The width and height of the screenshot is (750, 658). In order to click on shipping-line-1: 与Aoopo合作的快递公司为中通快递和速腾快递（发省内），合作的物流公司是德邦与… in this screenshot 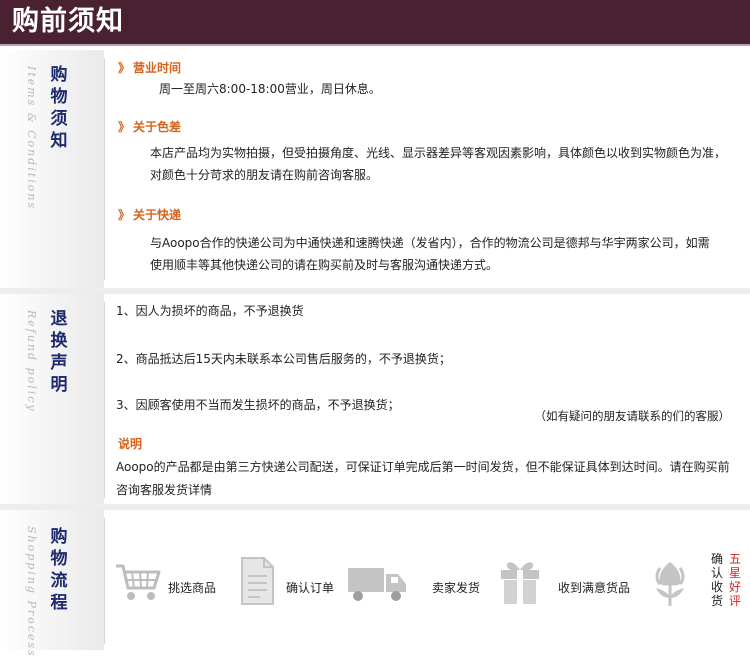, I will do `click(430, 243)`.